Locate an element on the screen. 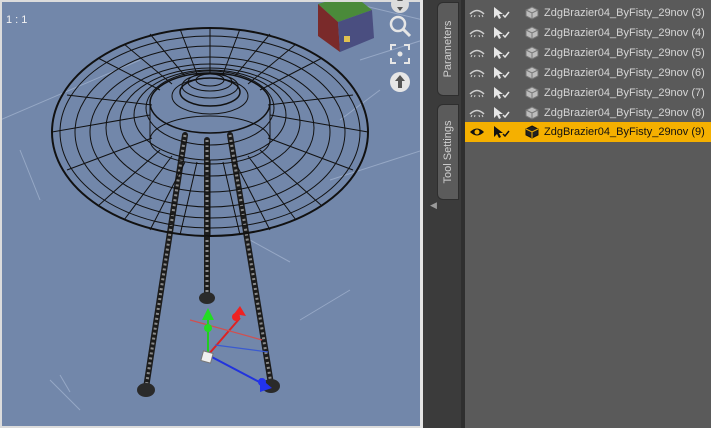 Image resolution: width=711 pixels, height=428 pixels. tab-tool-settings: Tool Settings is located at coordinates (448, 152).